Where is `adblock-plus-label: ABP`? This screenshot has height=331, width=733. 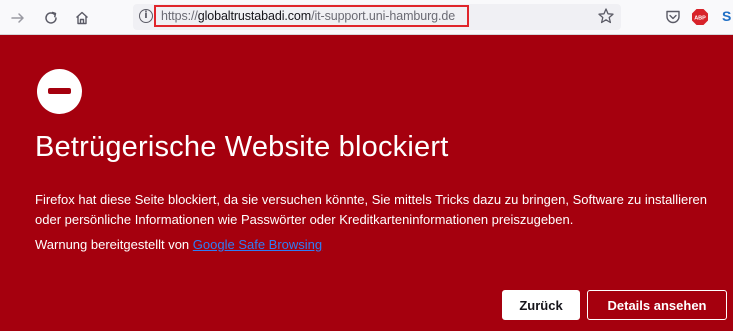
adblock-plus-label: ABP is located at coordinates (700, 19).